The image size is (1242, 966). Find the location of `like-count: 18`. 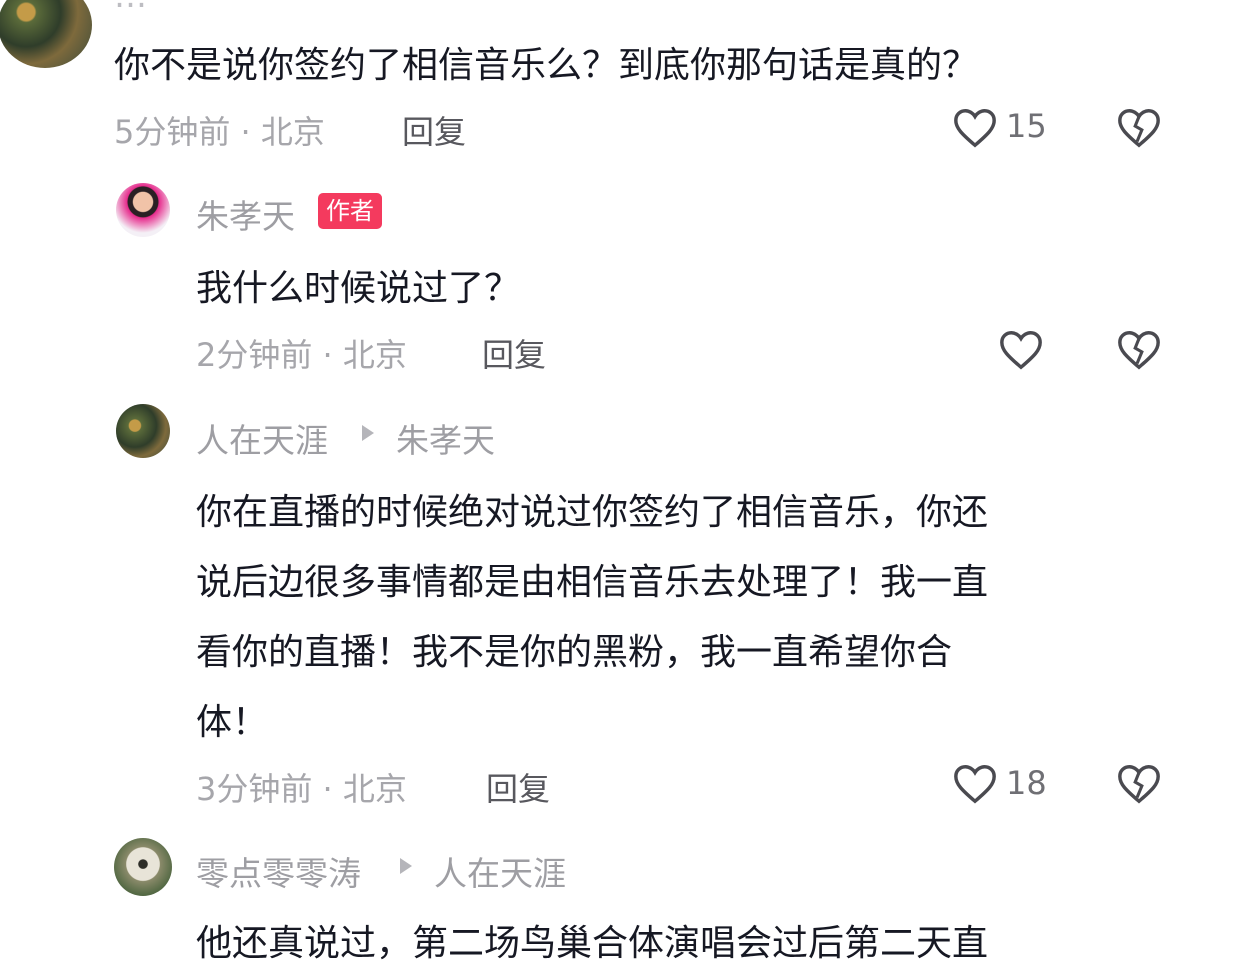

like-count: 18 is located at coordinates (1026, 783).